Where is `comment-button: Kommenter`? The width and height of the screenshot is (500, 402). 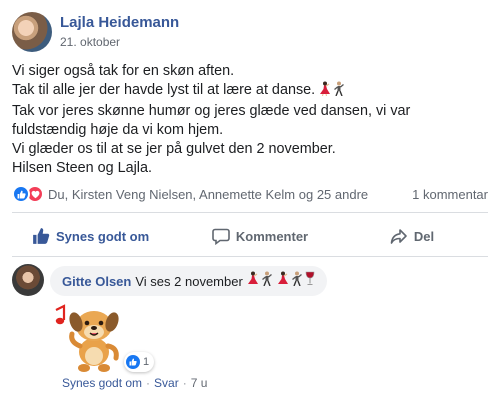 comment-button: Kommenter is located at coordinates (260, 236).